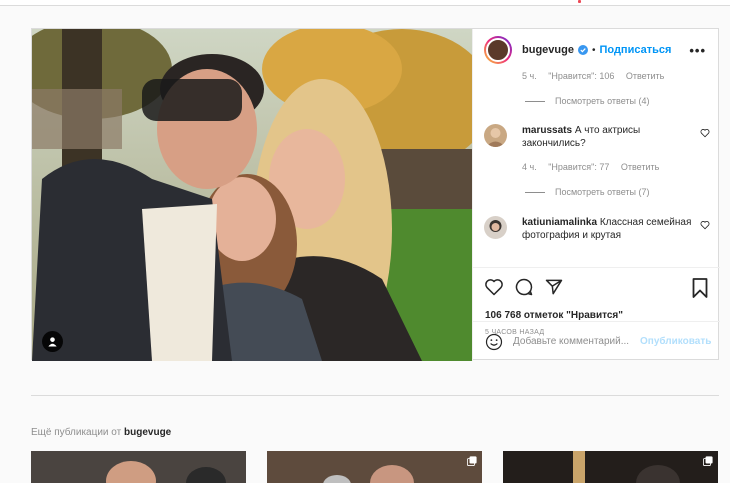  What do you see at coordinates (559, 222) in the screenshot?
I see `commenter-username: katiuniamalinka` at bounding box center [559, 222].